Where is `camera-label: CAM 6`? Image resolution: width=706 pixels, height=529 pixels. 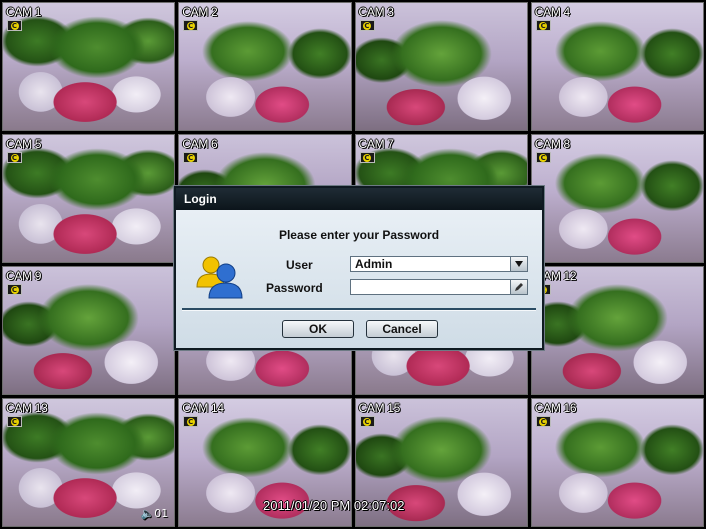 camera-label: CAM 6 is located at coordinates (200, 144).